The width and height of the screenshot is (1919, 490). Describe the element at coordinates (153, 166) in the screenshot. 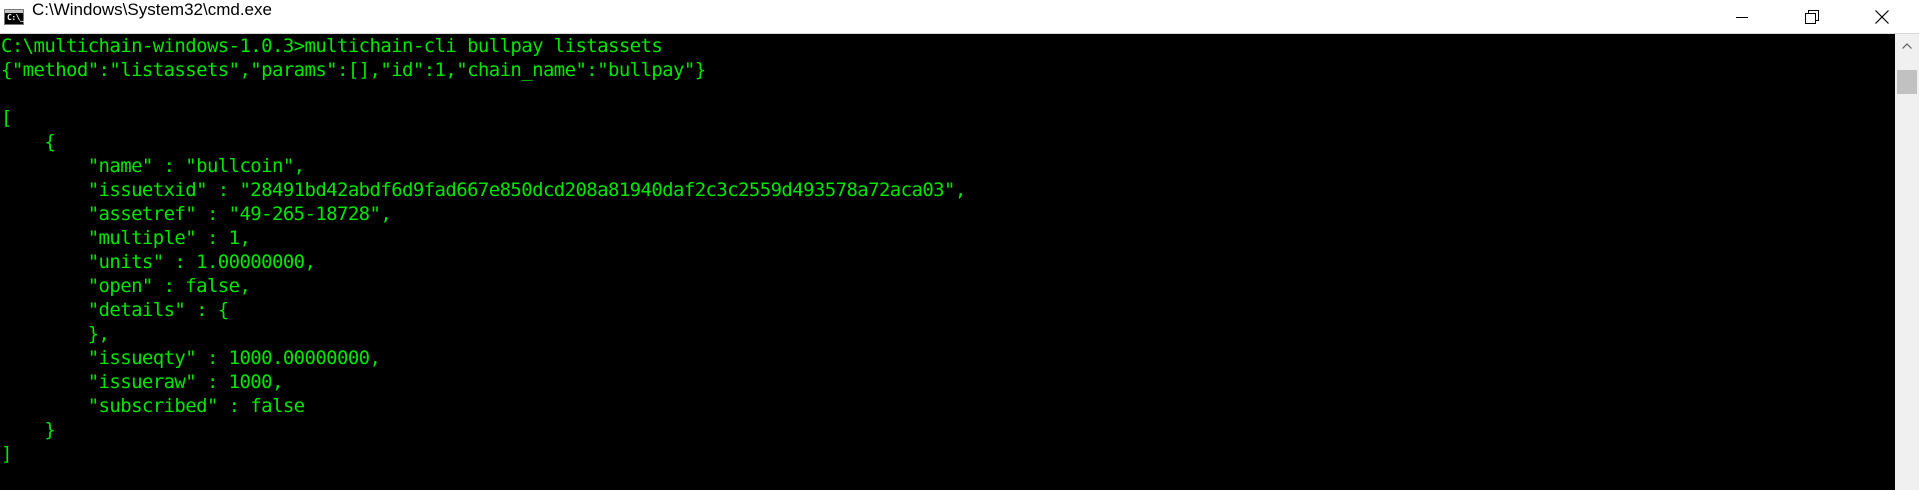

I see `console-line: "name" : "bullcoin",` at that location.